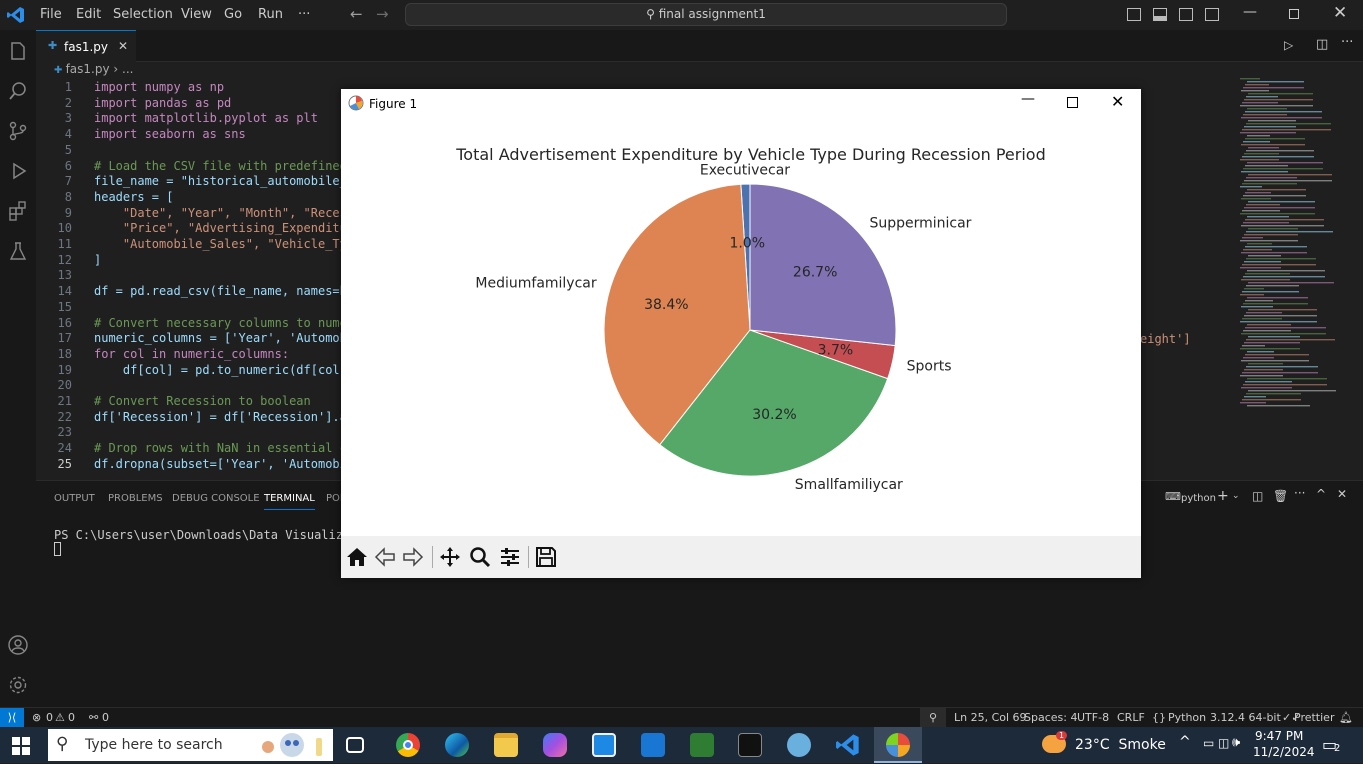 The width and height of the screenshot is (1363, 764). Describe the element at coordinates (1185, 742) in the screenshot. I see `chevron-up-icon: ^` at that location.